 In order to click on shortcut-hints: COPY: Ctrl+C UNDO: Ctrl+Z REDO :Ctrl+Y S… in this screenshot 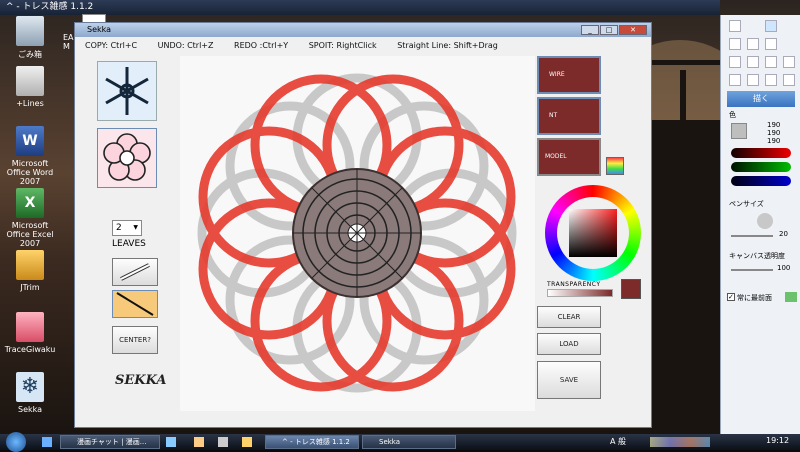, I will do `click(300, 45)`.